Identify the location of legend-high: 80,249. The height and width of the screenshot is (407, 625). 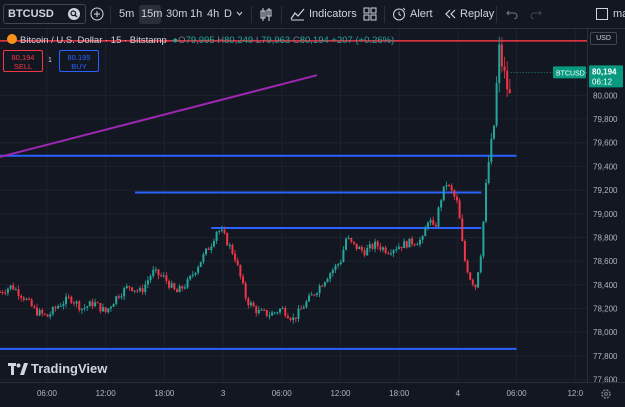
(239, 40).